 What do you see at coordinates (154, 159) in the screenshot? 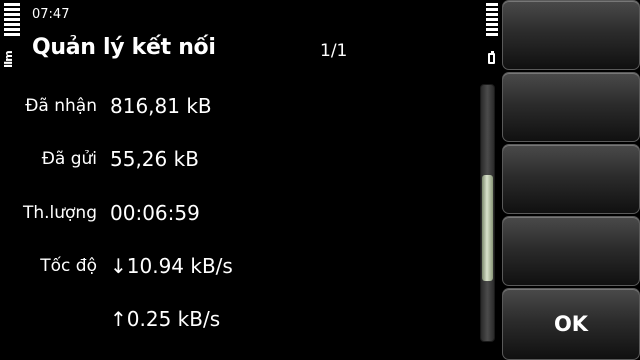
I see `sent-value: 55,26 kB` at bounding box center [154, 159].